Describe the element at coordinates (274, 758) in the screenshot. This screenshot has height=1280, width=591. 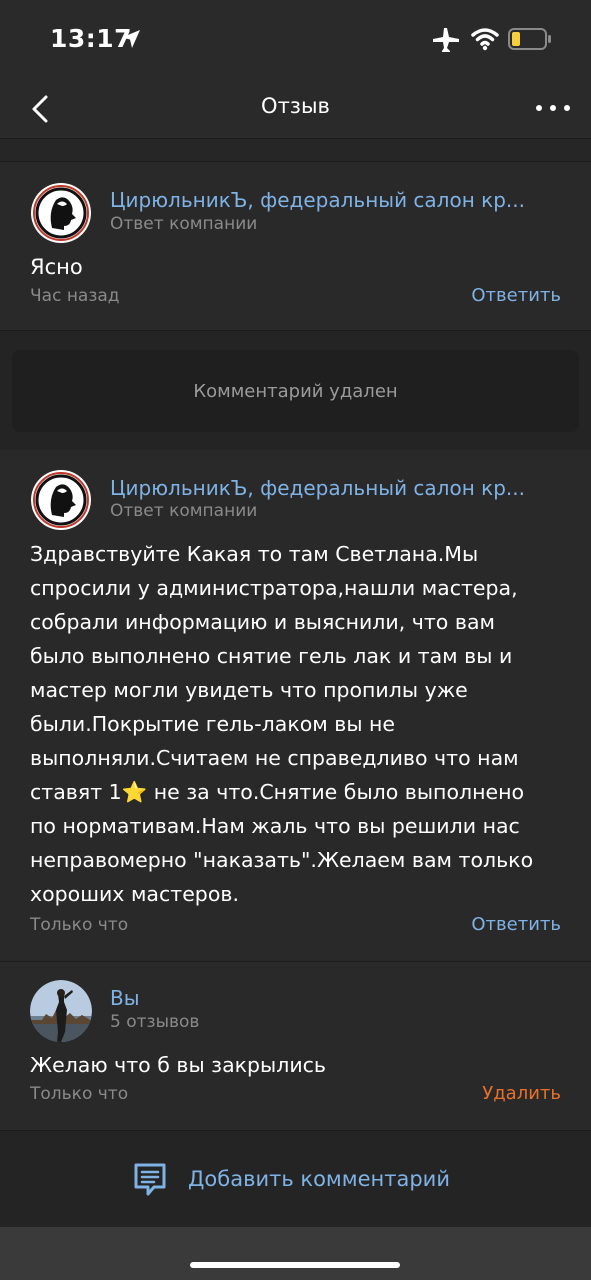
I see `comment-text-line: выполняли.Считаем не справедливо что нам` at that location.